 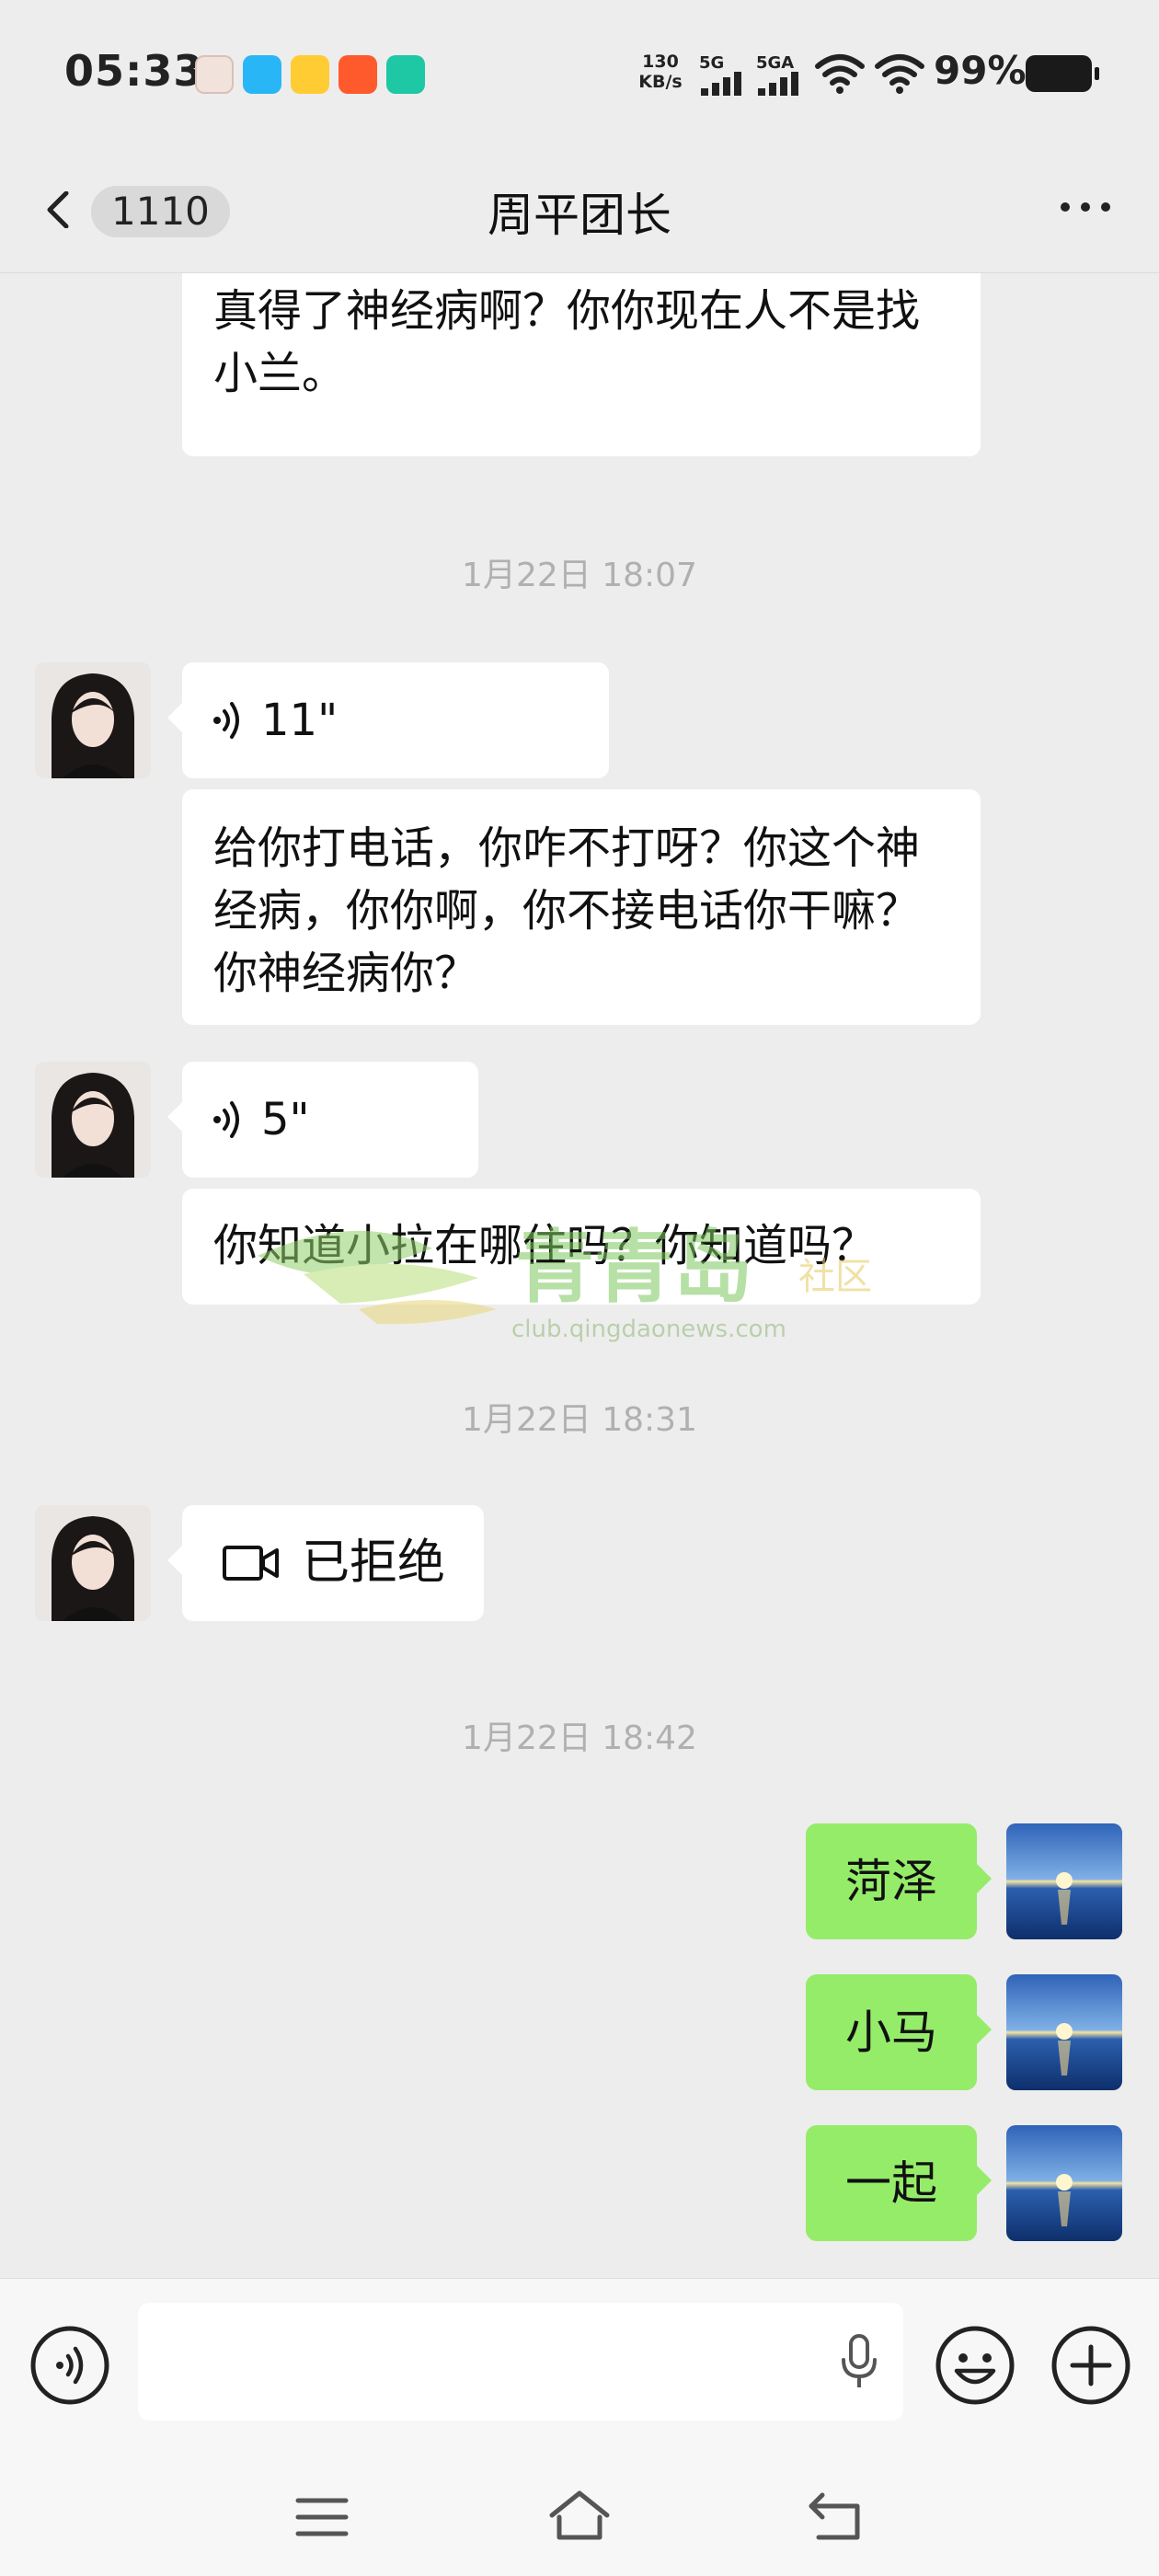 I want to click on chat-header: 1110 周平团长, so click(x=579, y=210).